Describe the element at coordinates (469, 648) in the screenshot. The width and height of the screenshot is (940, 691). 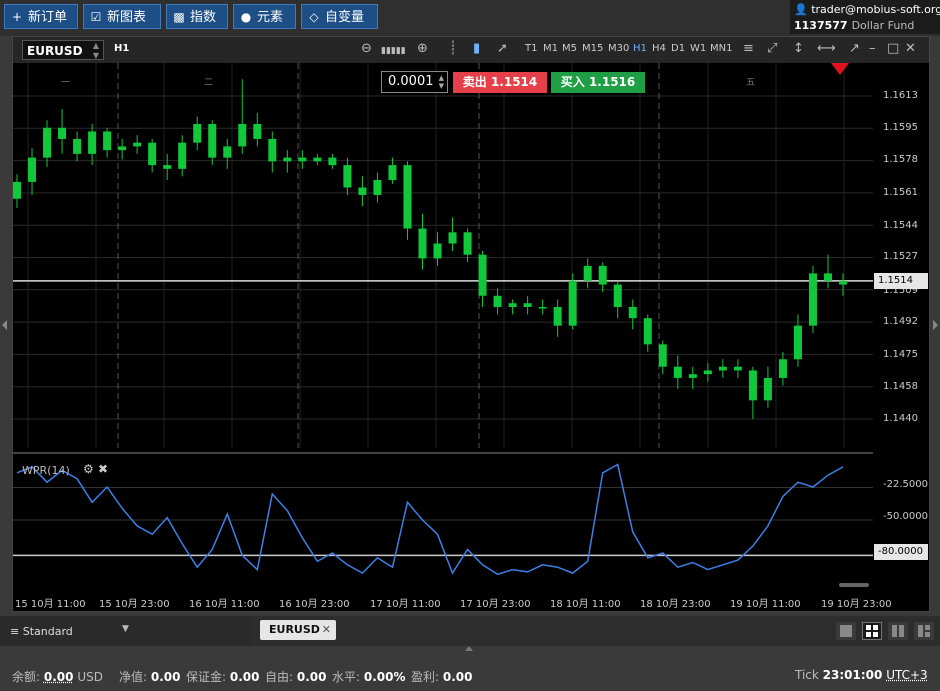
I see `panel-expand-icon` at that location.